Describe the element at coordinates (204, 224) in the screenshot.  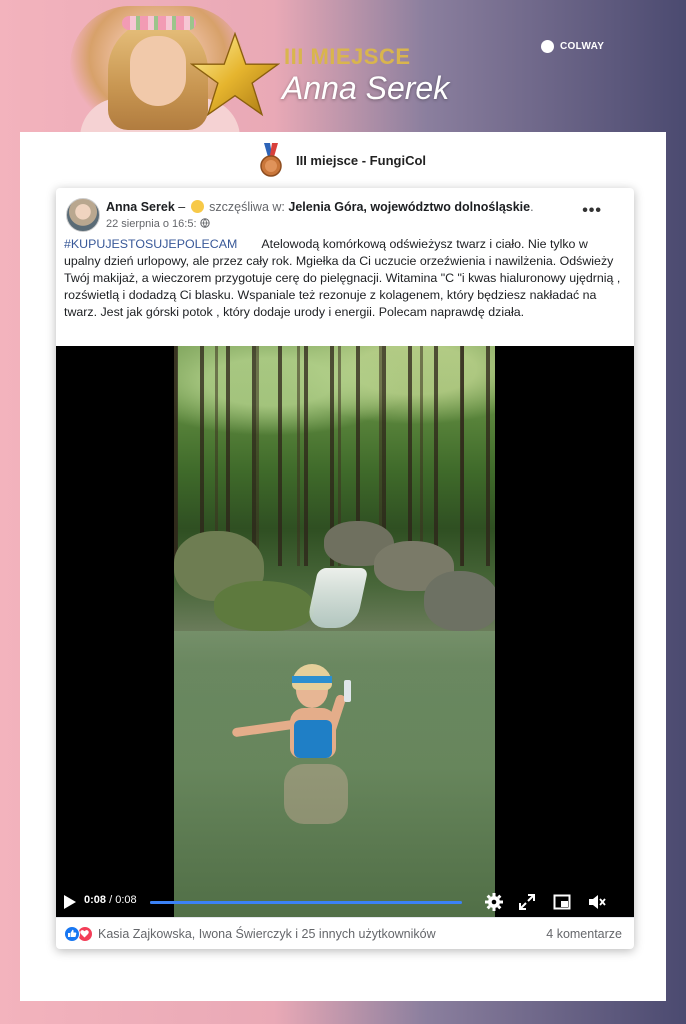
I see `globe-icon` at that location.